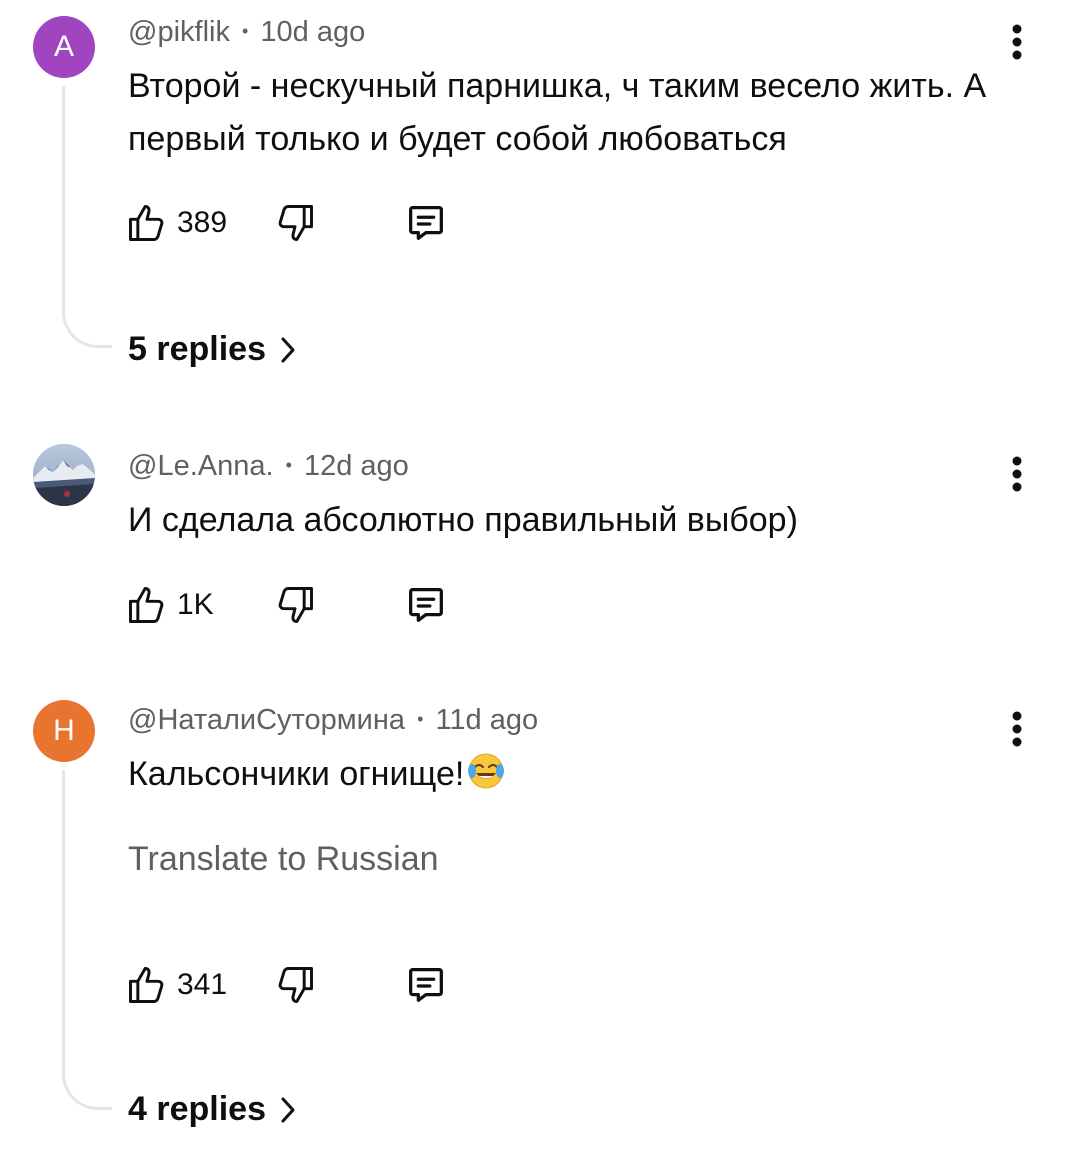  Describe the element at coordinates (195, 604) in the screenshot. I see `like-count: 1K` at that location.